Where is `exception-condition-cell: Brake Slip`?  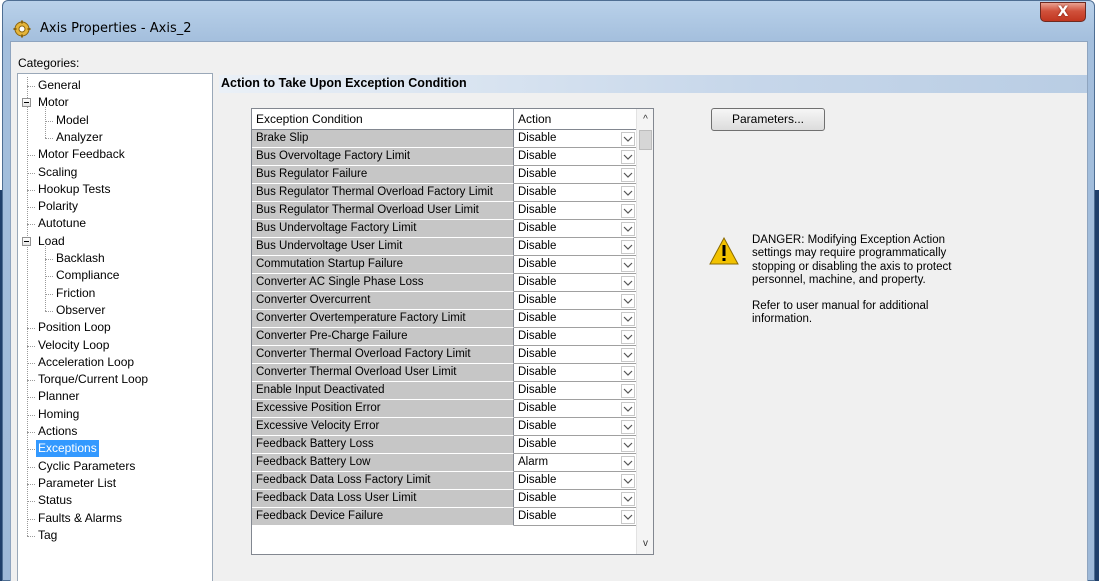 exception-condition-cell: Brake Slip is located at coordinates (383, 139).